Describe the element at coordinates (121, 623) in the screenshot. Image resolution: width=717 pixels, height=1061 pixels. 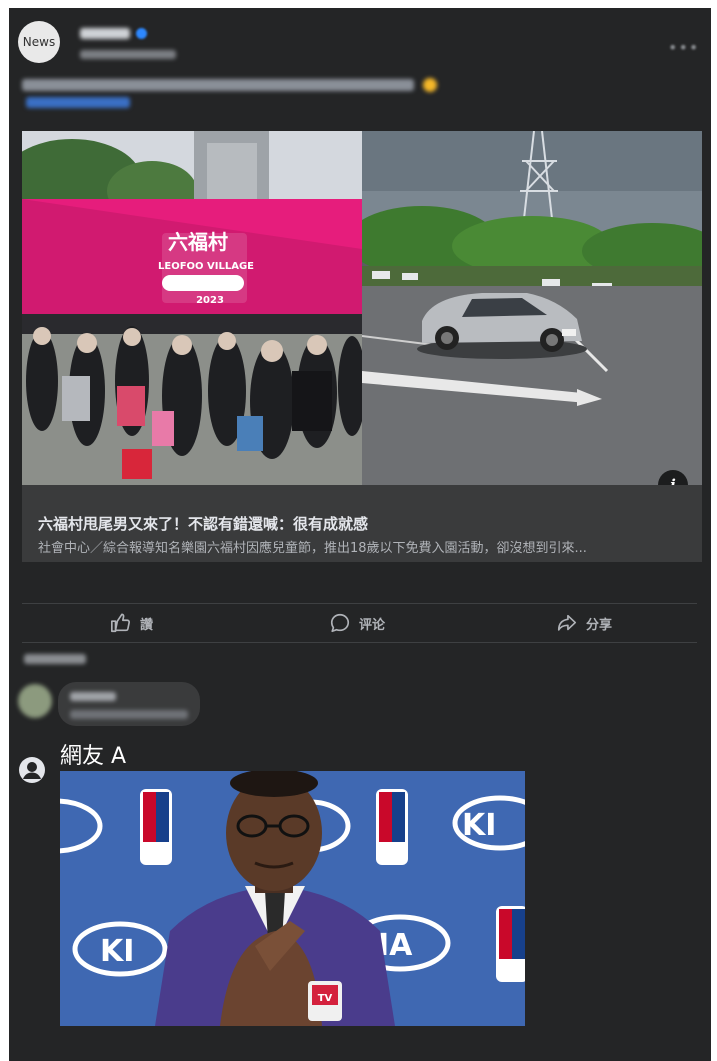
I see `thumbs-up-icon` at that location.